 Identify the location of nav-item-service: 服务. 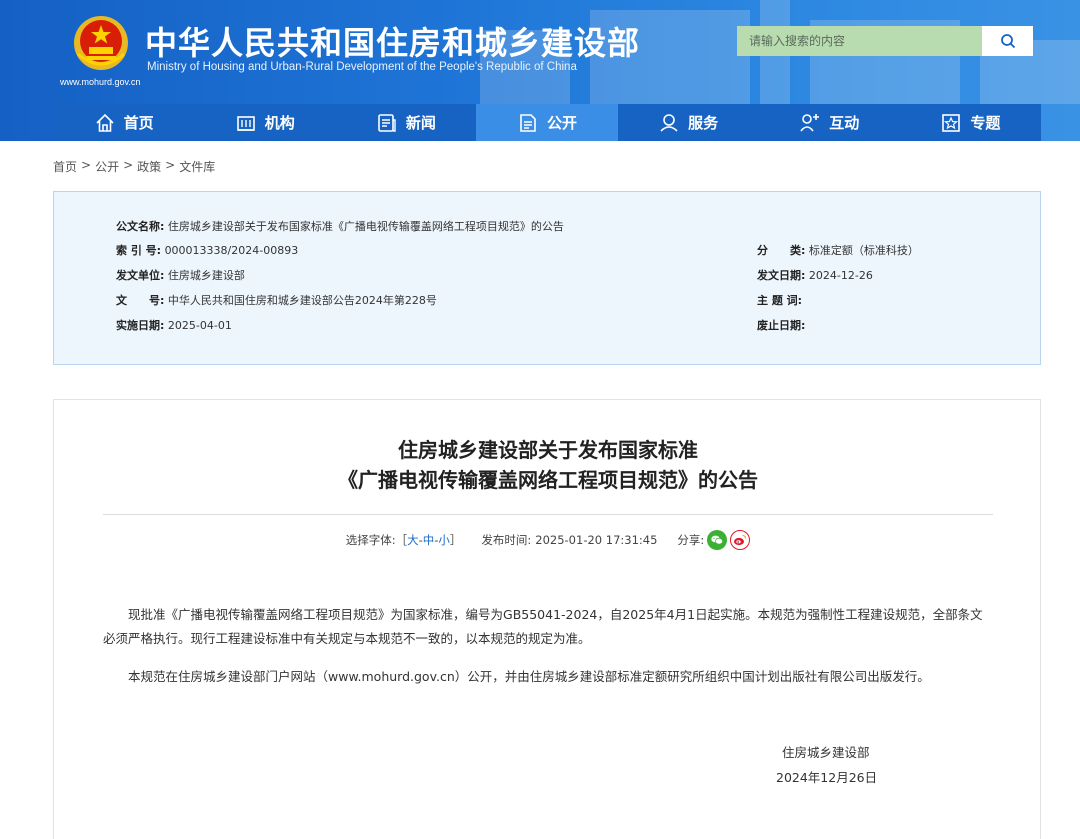
(688, 122).